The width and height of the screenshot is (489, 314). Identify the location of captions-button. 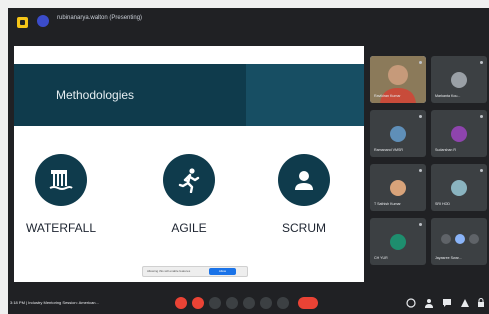
(215, 303).